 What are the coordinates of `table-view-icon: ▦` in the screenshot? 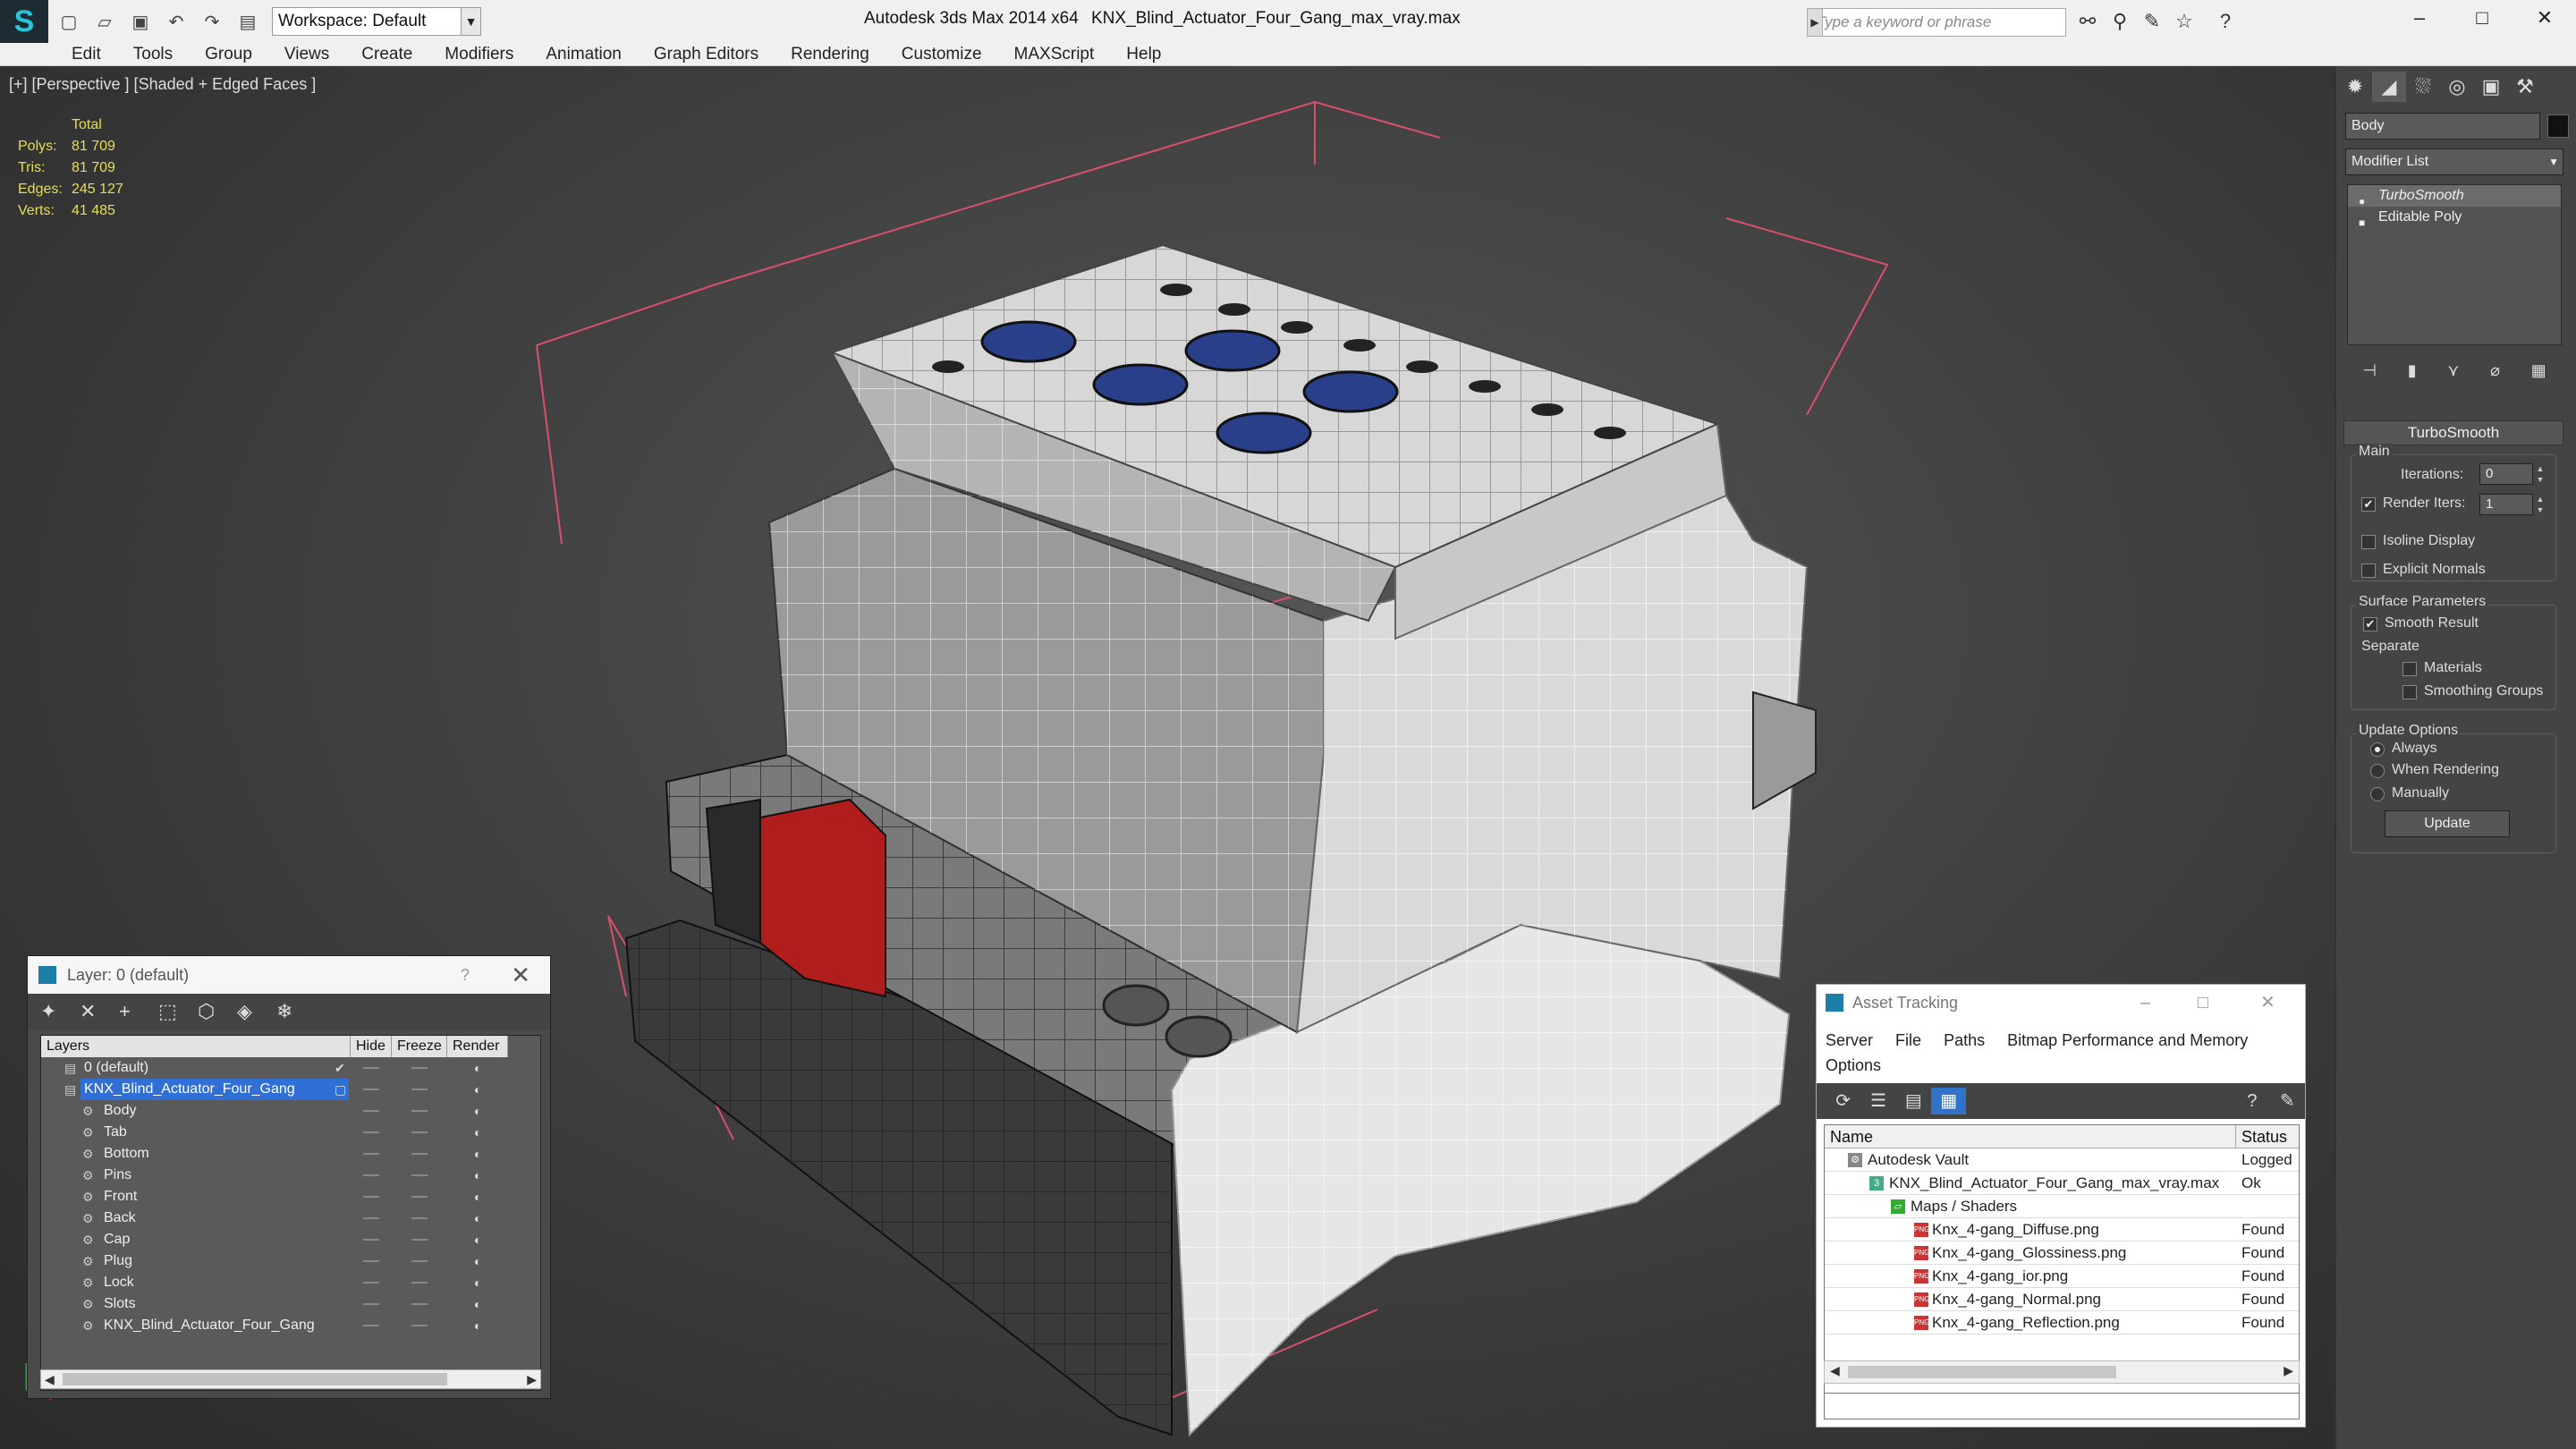 It's located at (1948, 1101).